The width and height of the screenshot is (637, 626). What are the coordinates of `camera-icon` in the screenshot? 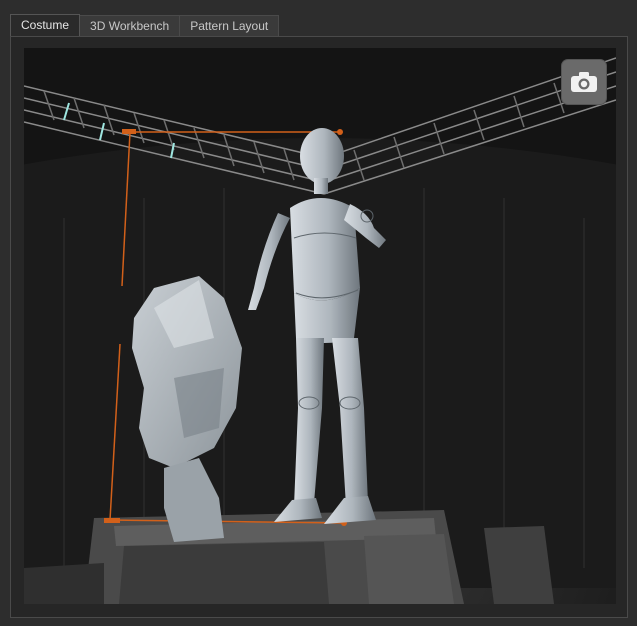 It's located at (584, 82).